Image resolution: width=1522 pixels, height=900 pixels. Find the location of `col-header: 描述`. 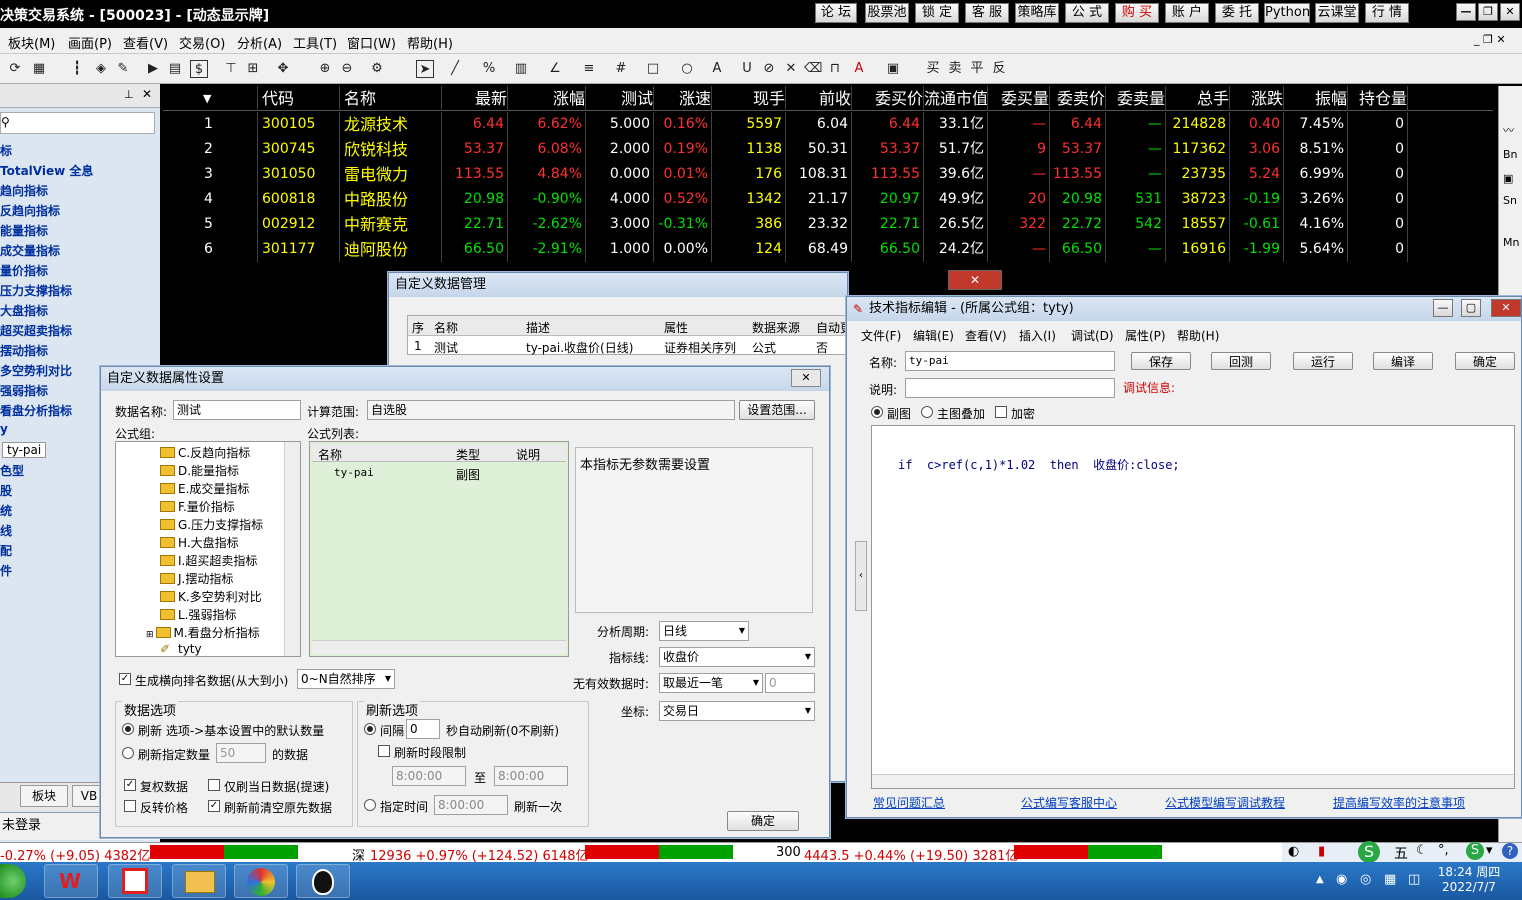

col-header: 描述 is located at coordinates (538, 327).